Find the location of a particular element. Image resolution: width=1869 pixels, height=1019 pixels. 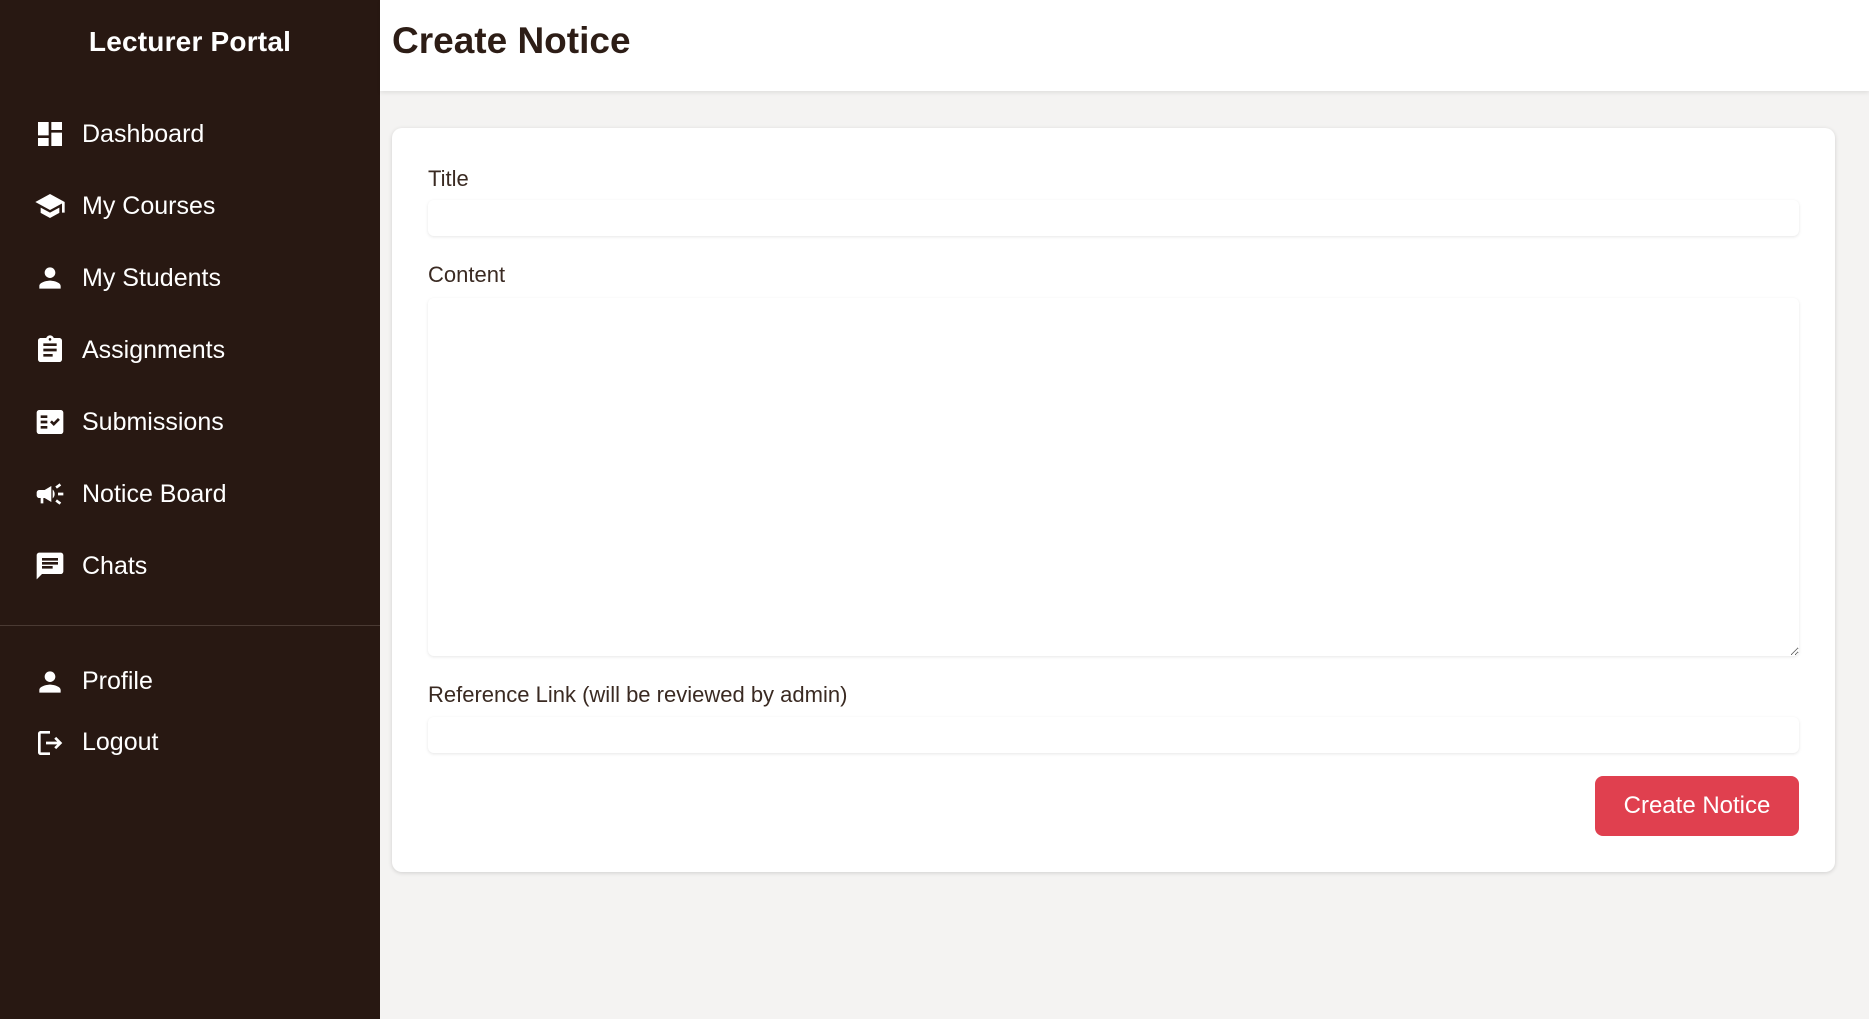

dashboard-icon is located at coordinates (50, 134).